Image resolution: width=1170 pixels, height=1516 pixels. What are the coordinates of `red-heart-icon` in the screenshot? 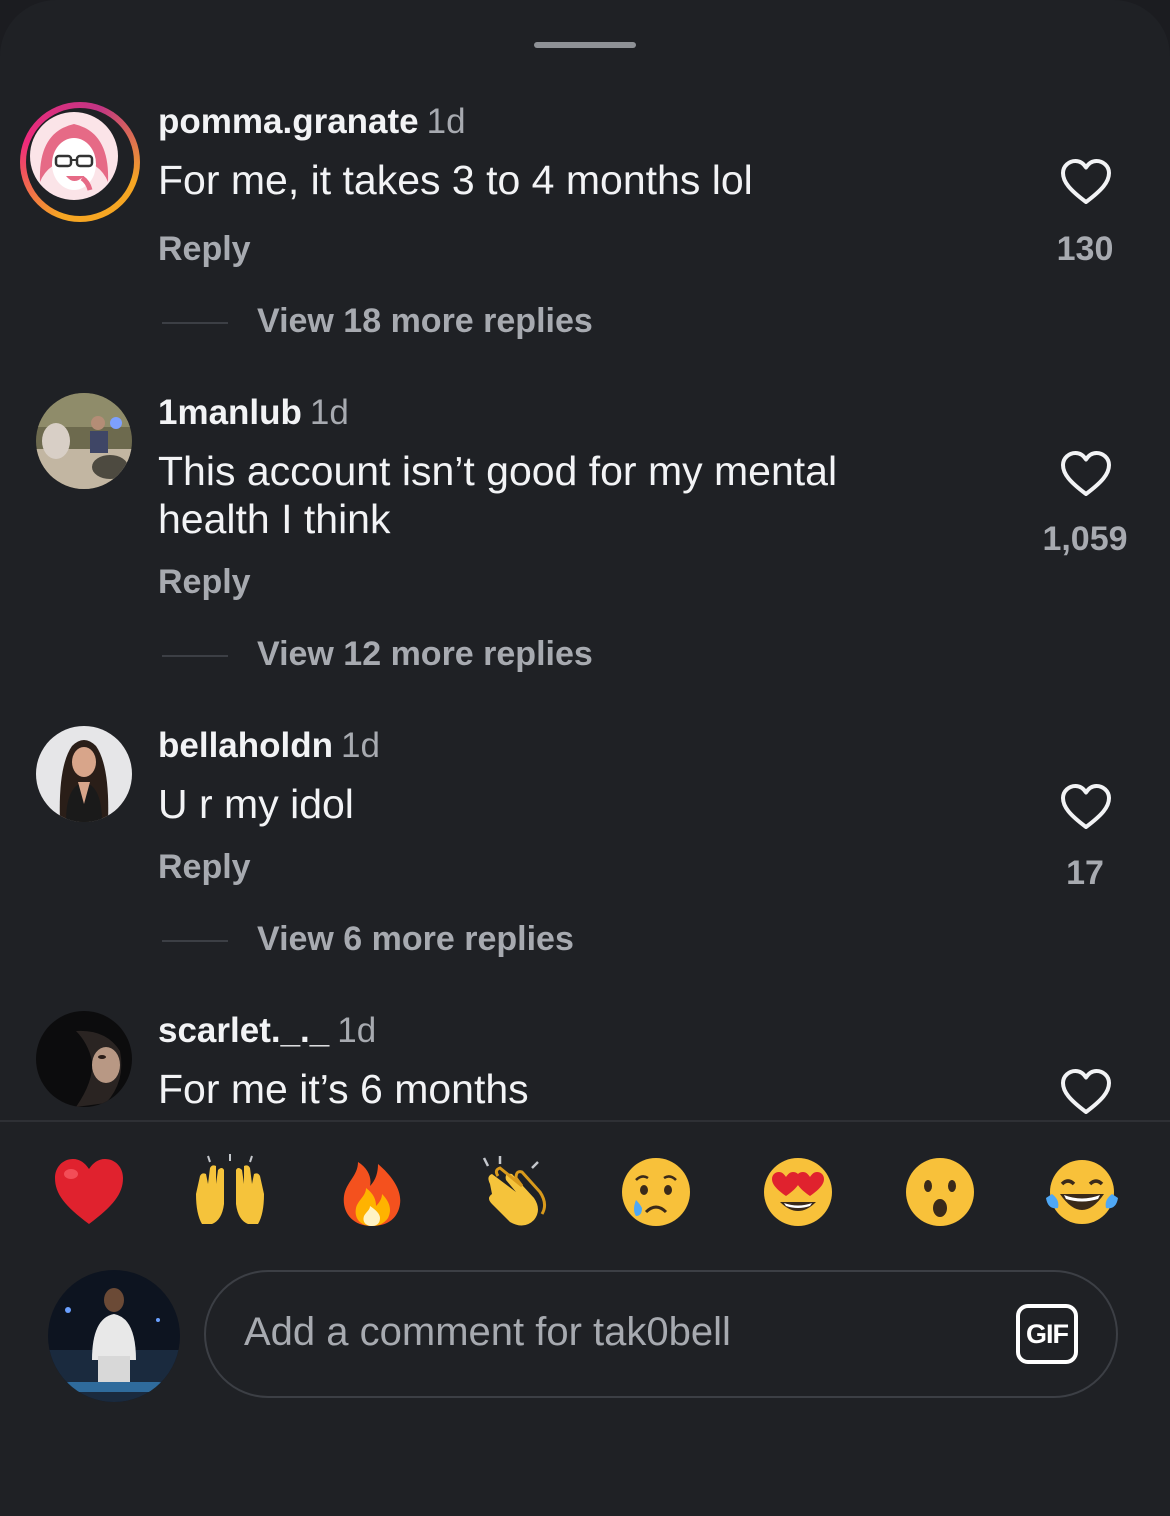 It's located at (89, 1191).